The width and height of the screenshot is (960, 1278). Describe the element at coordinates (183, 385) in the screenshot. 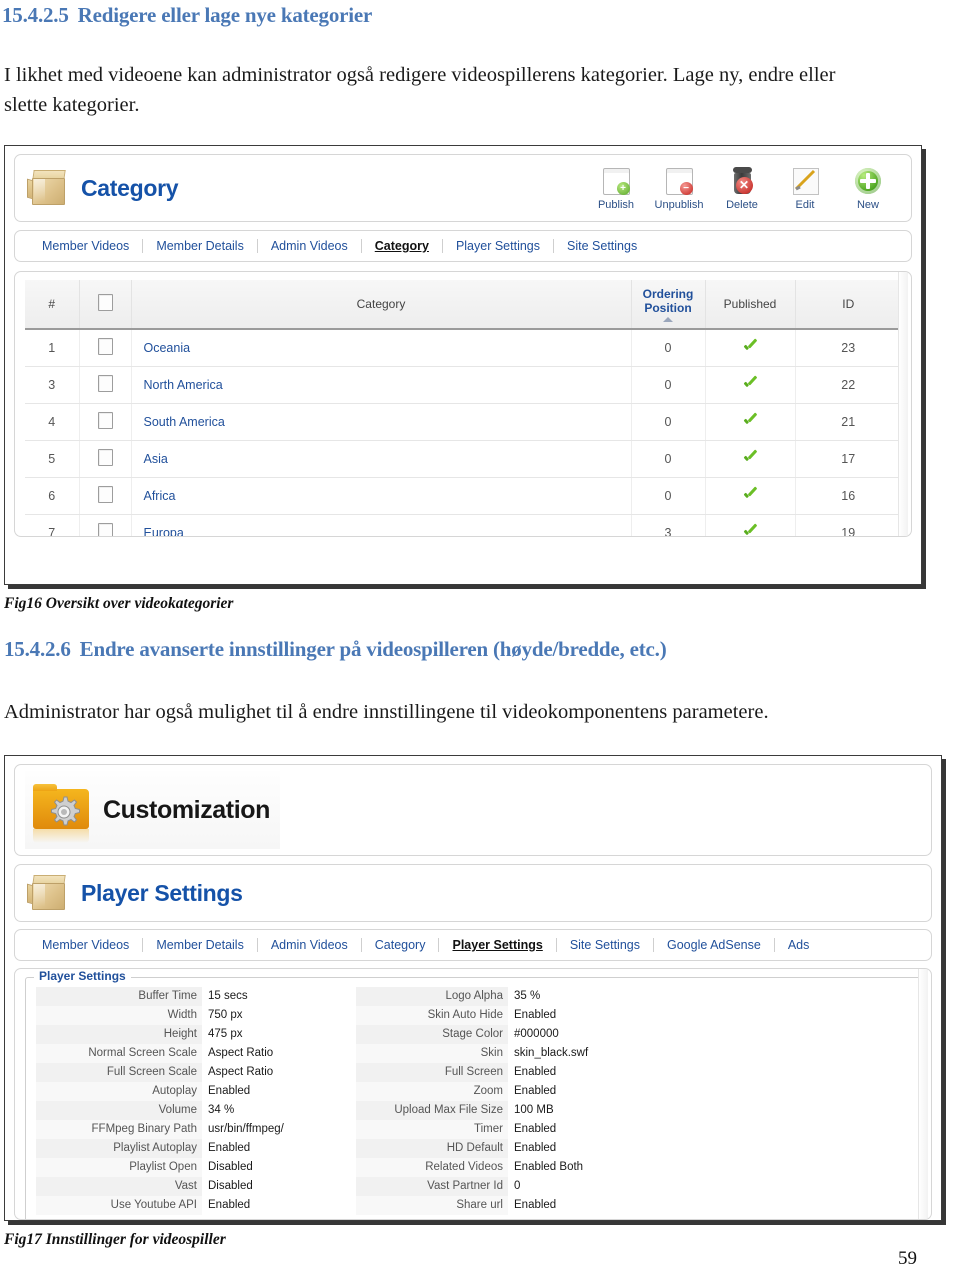

I see `category-link: North America` at that location.